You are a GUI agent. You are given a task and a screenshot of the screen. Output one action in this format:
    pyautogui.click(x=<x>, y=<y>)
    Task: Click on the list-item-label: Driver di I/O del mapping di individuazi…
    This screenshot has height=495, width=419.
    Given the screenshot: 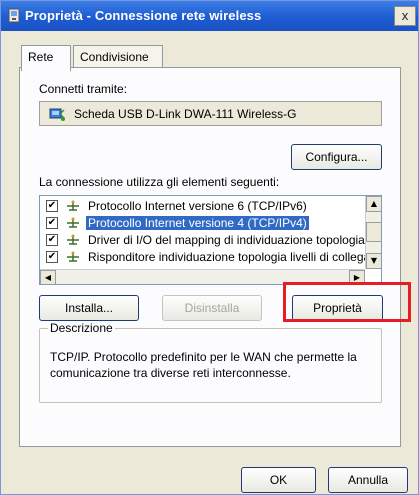 What is the action you would take?
    pyautogui.click(x=234, y=240)
    